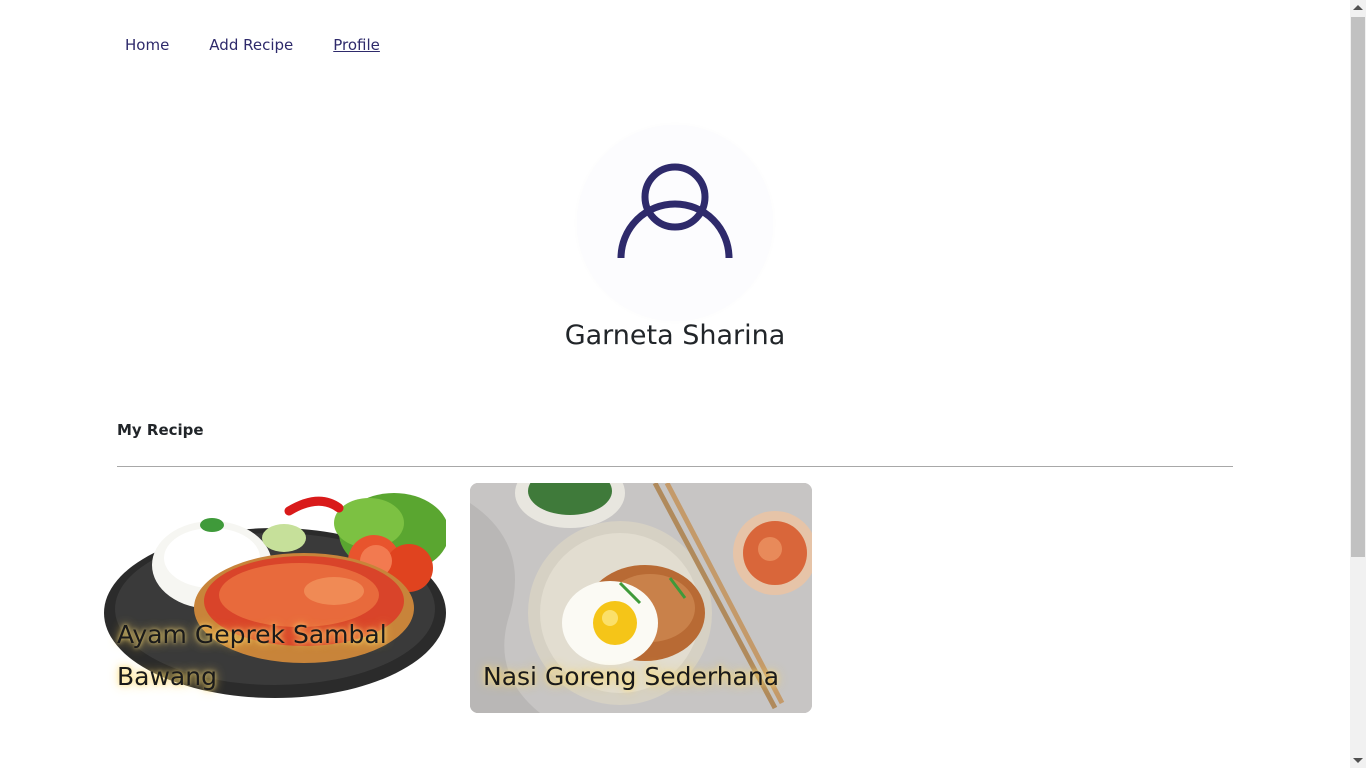 Image resolution: width=1366 pixels, height=768 pixels. What do you see at coordinates (356, 45) in the screenshot?
I see `nav-profile-link: Profile` at bounding box center [356, 45].